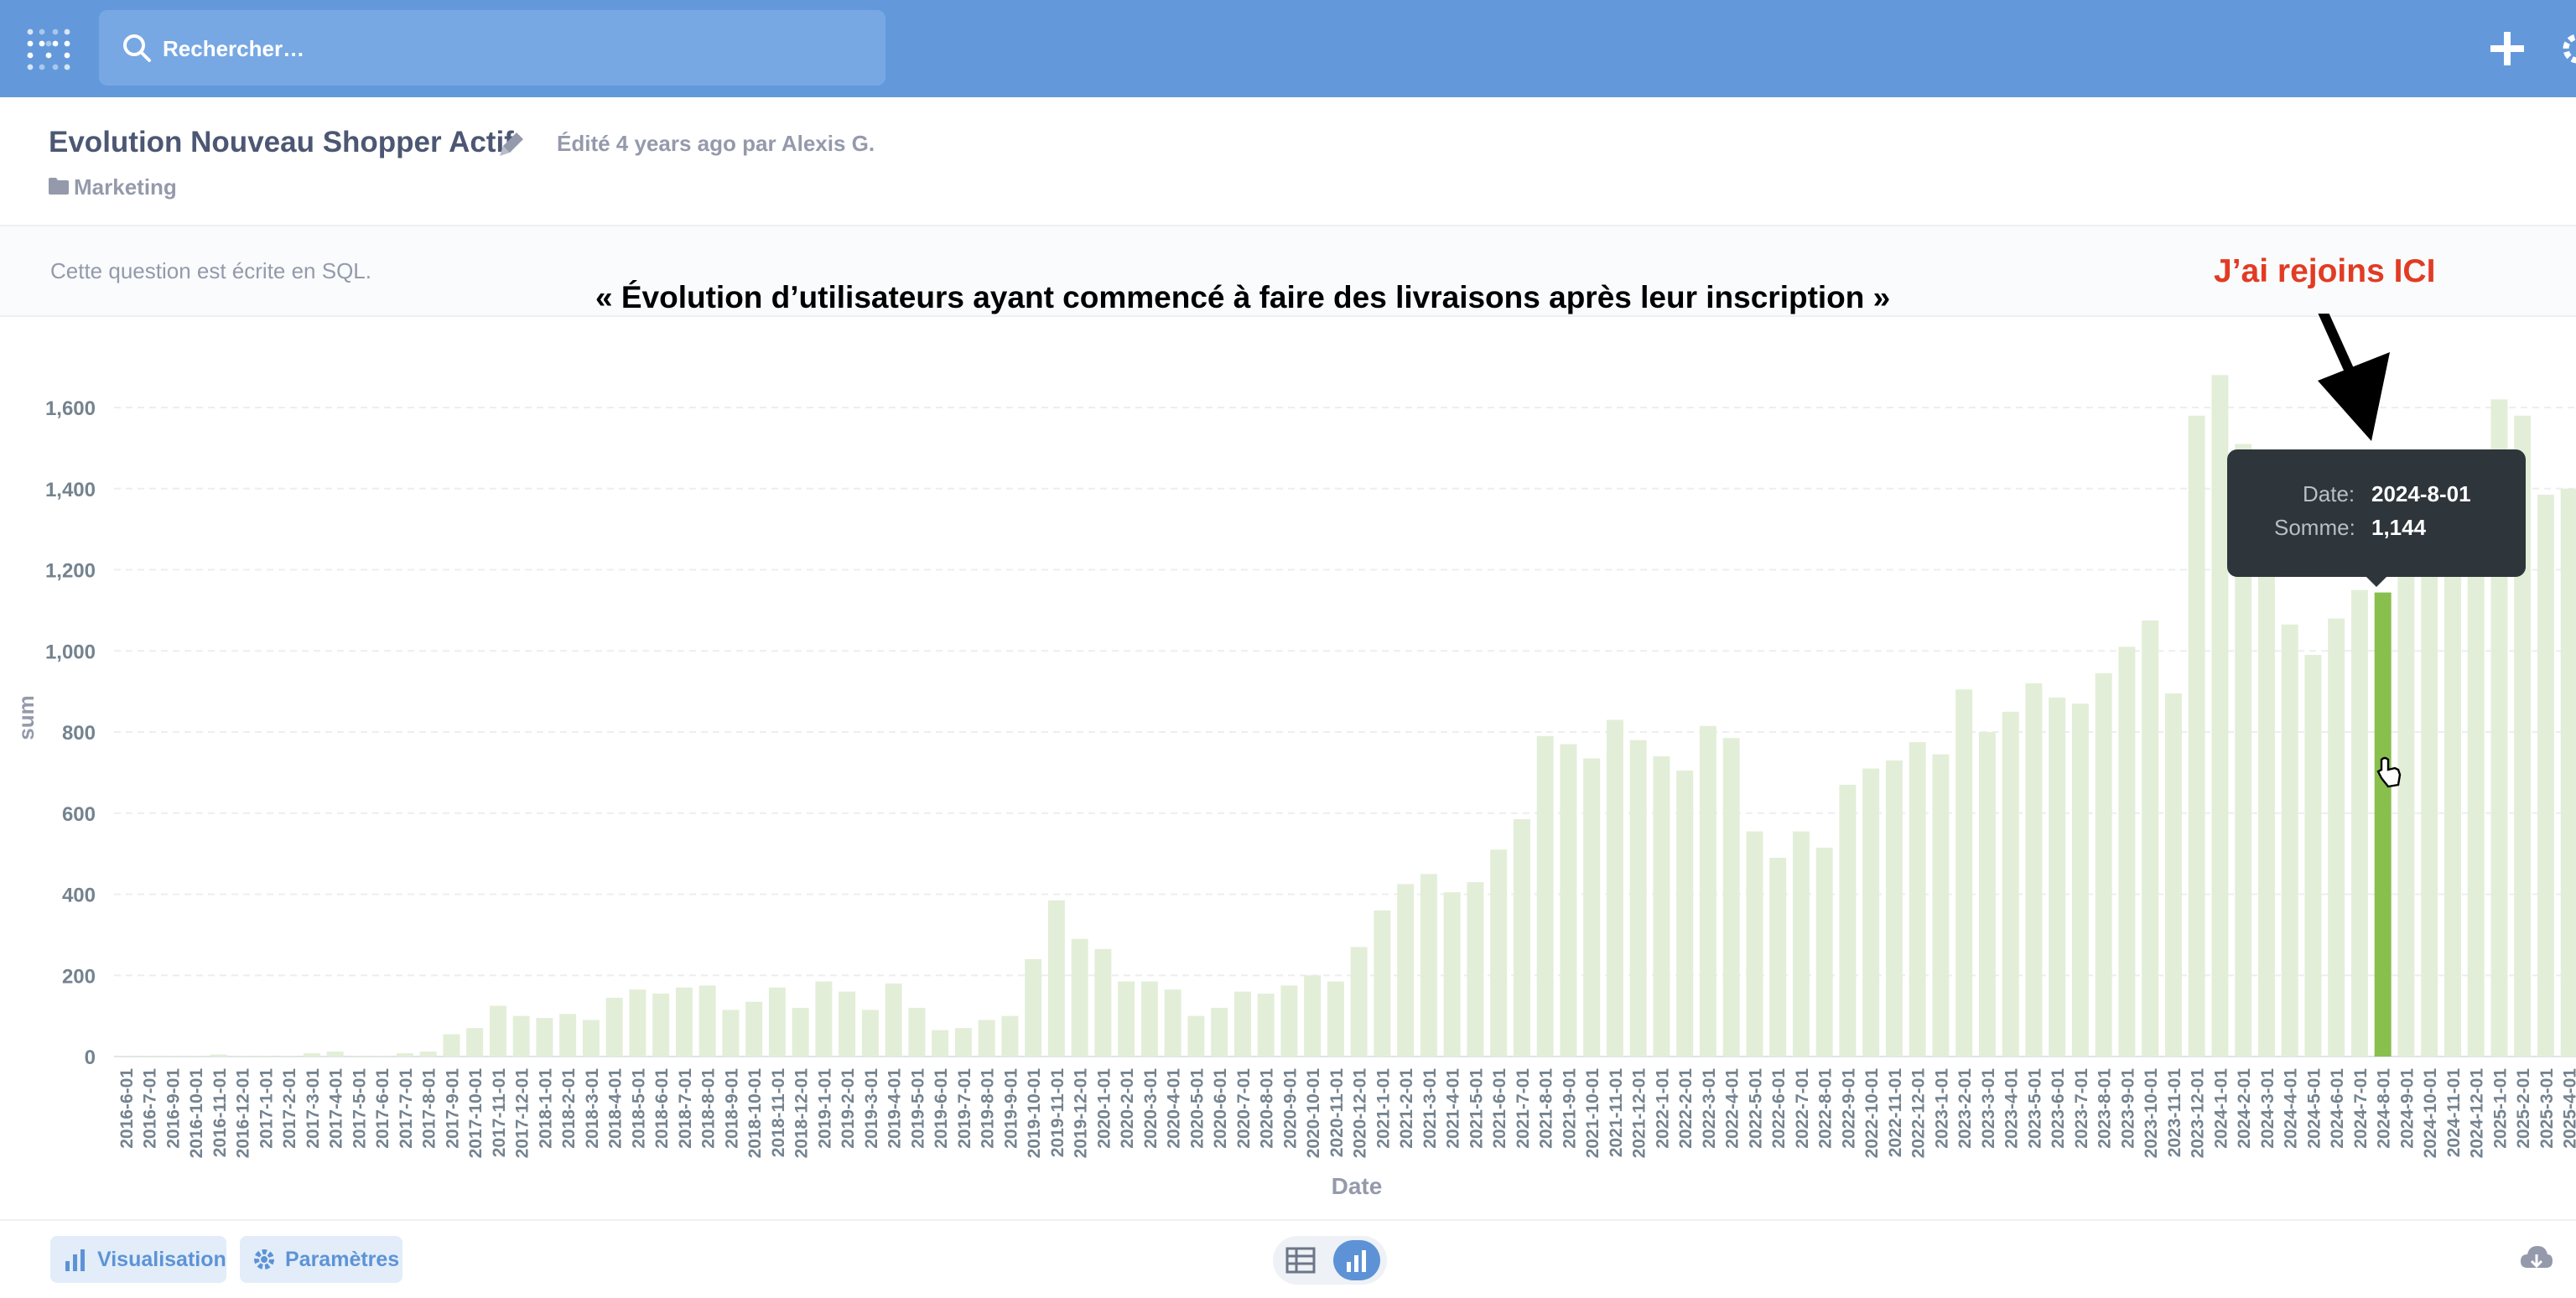 Image resolution: width=2576 pixels, height=1298 pixels. Describe the element at coordinates (2536, 1259) in the screenshot. I see `download-cloud-icon` at that location.